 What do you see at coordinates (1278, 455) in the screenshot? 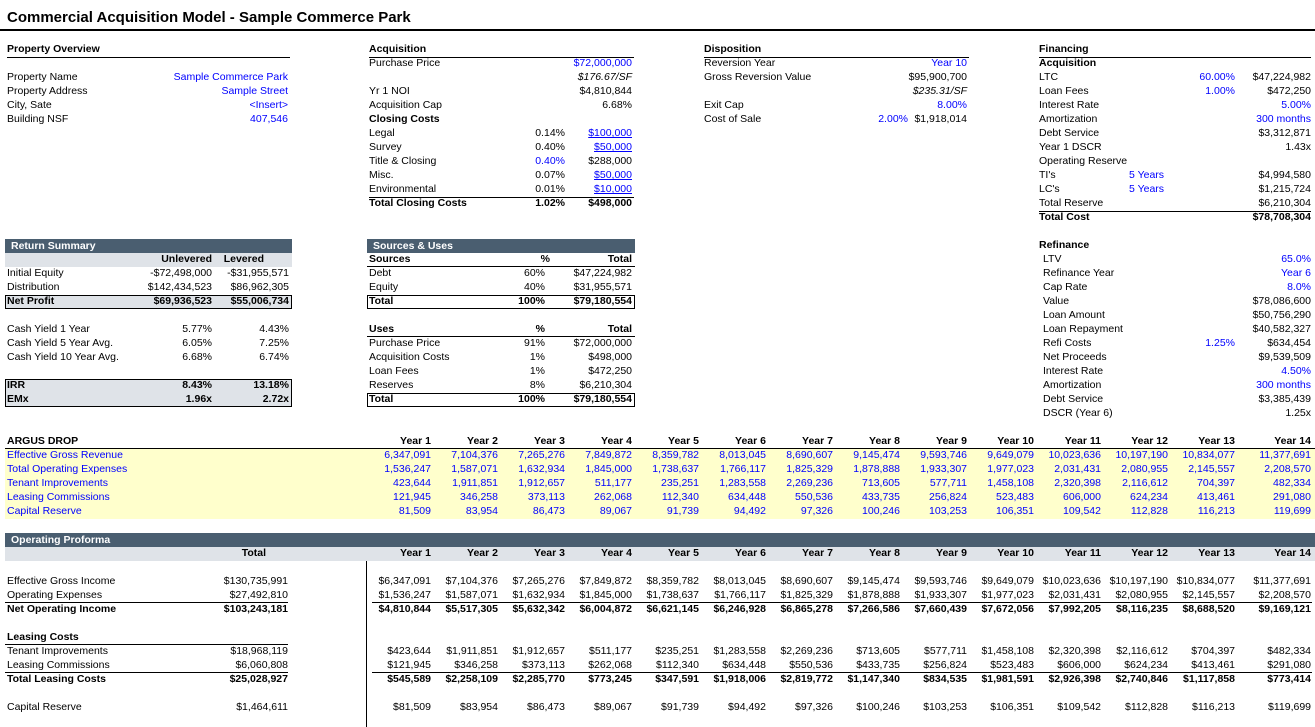
I see `argus-value-input: 11,377,691` at bounding box center [1278, 455].